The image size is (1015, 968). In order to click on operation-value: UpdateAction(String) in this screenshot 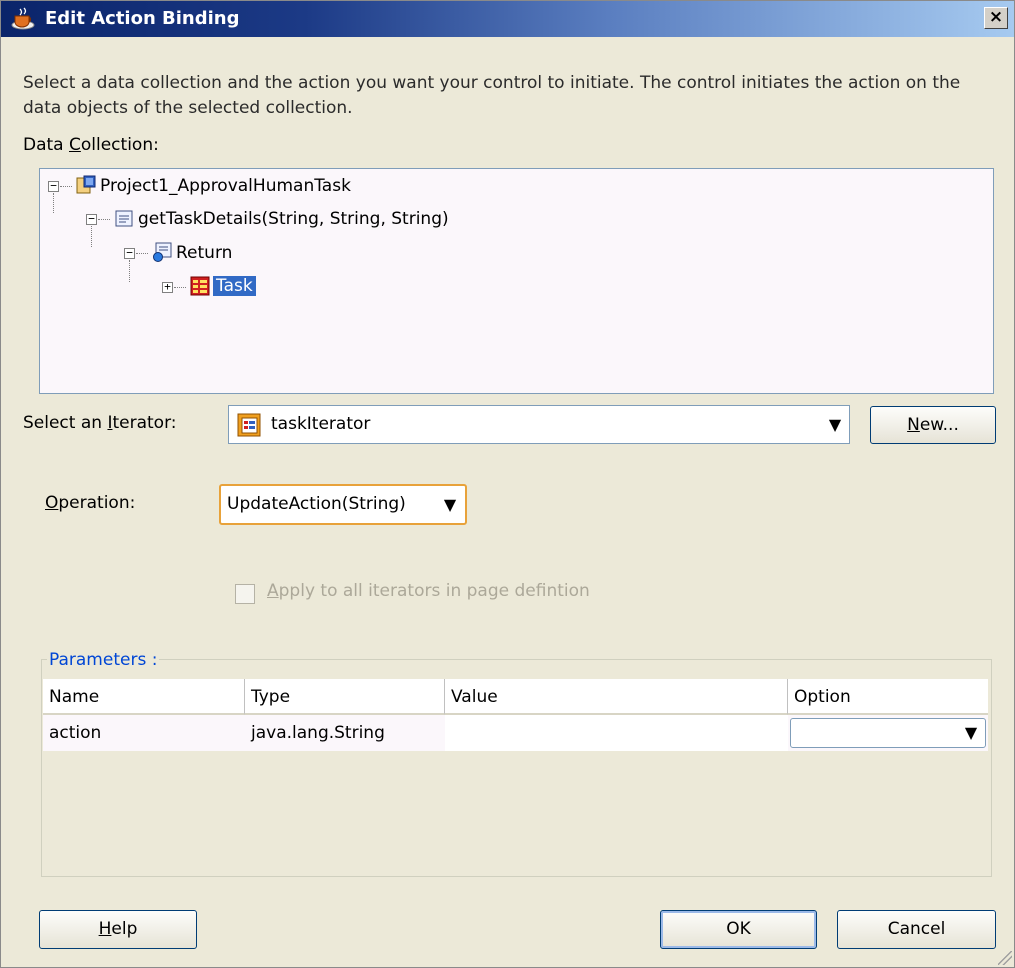, I will do `click(316, 504)`.